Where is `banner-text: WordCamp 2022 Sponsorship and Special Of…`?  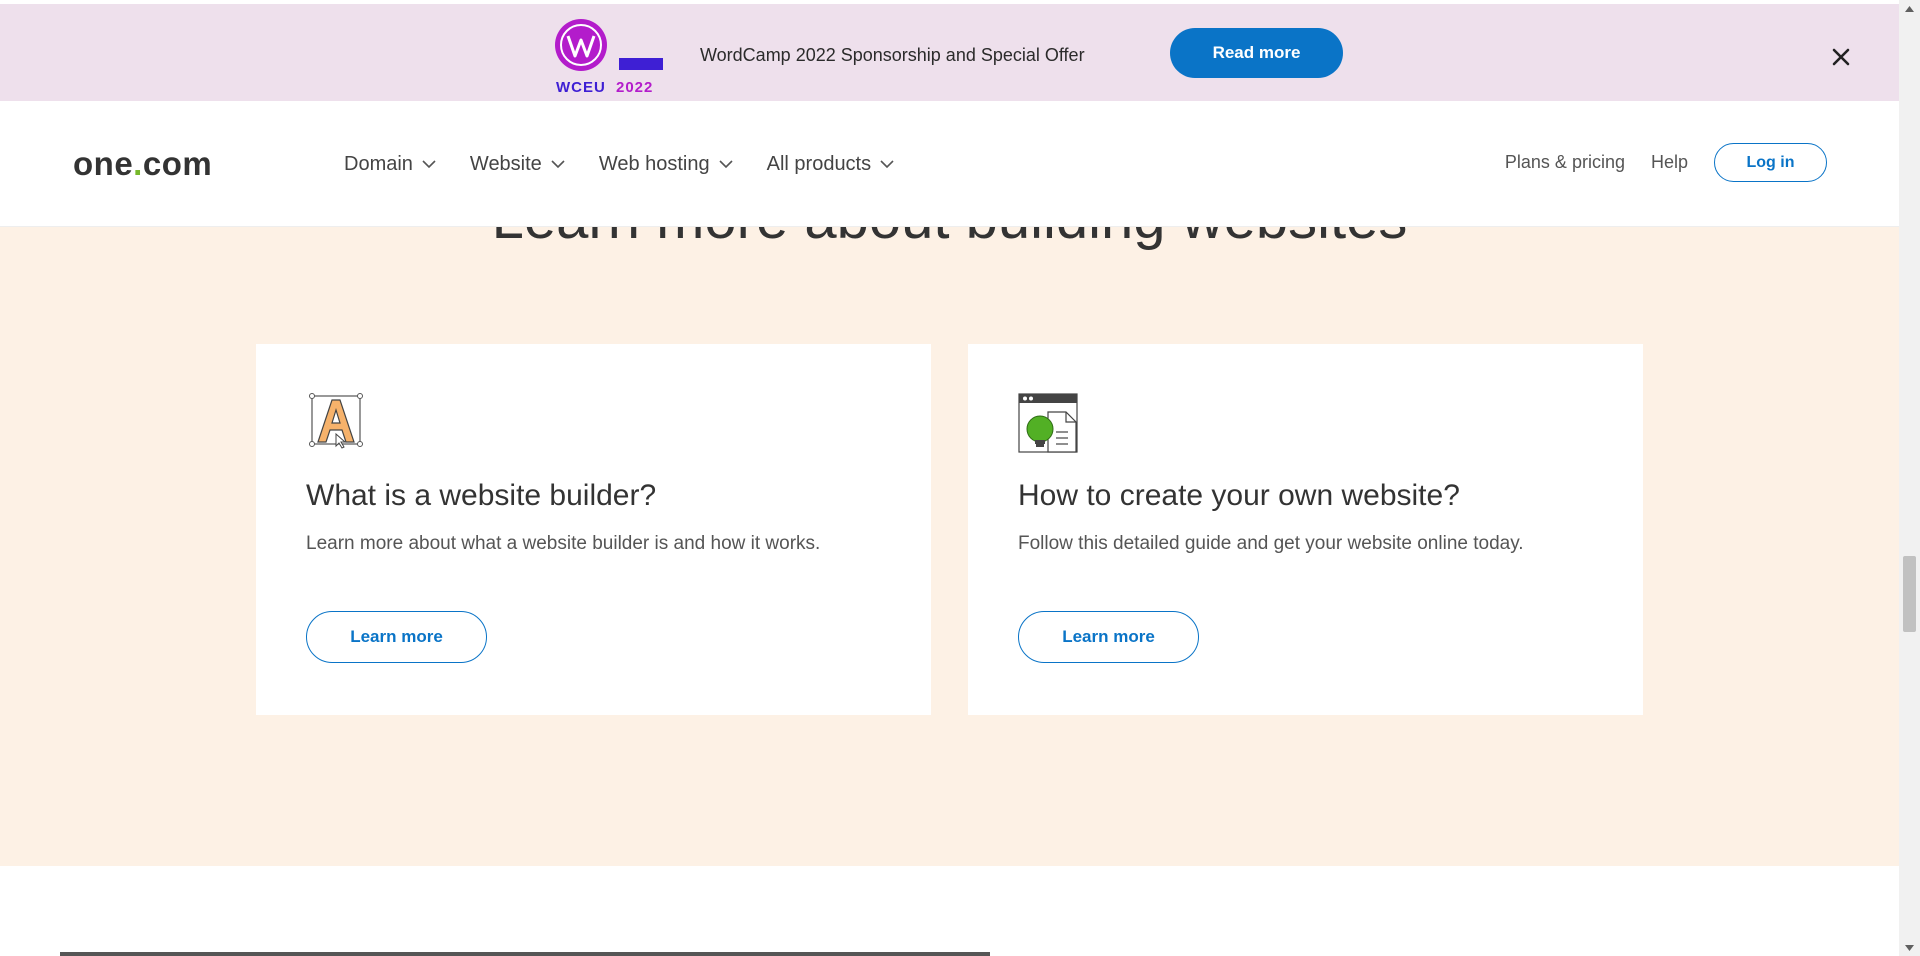
banner-text: WordCamp 2022 Sponsorship and Special Of… is located at coordinates (892, 55).